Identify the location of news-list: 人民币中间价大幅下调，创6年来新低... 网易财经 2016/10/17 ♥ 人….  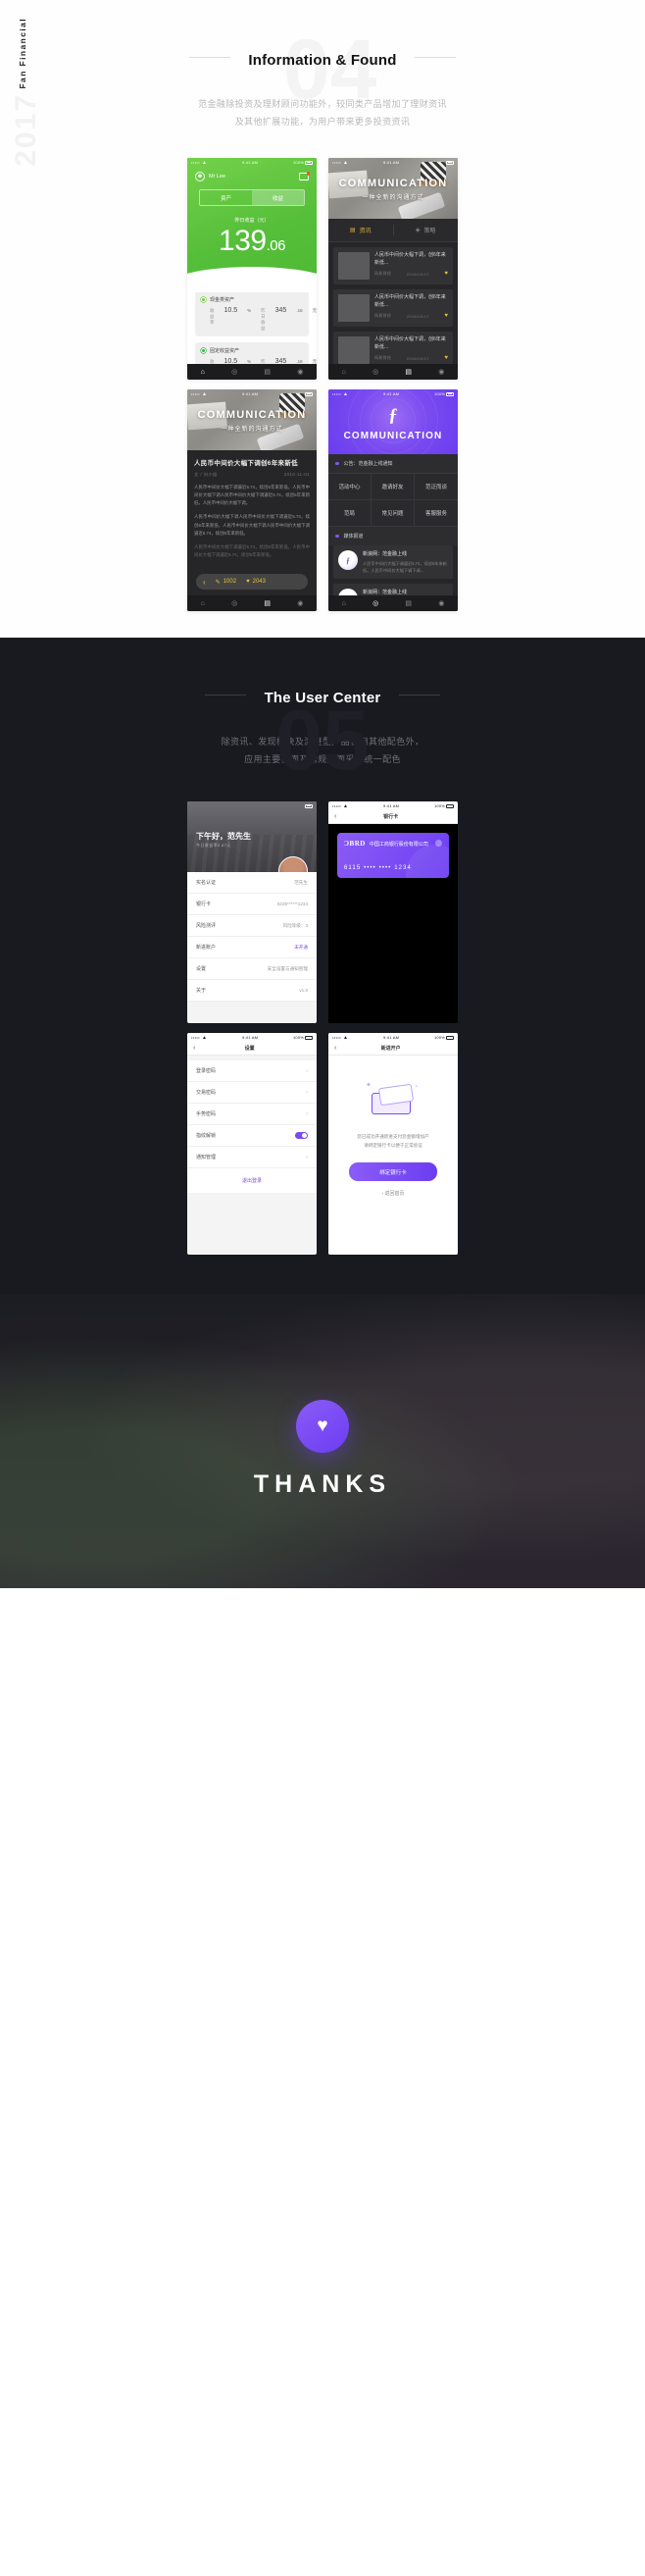
(393, 310).